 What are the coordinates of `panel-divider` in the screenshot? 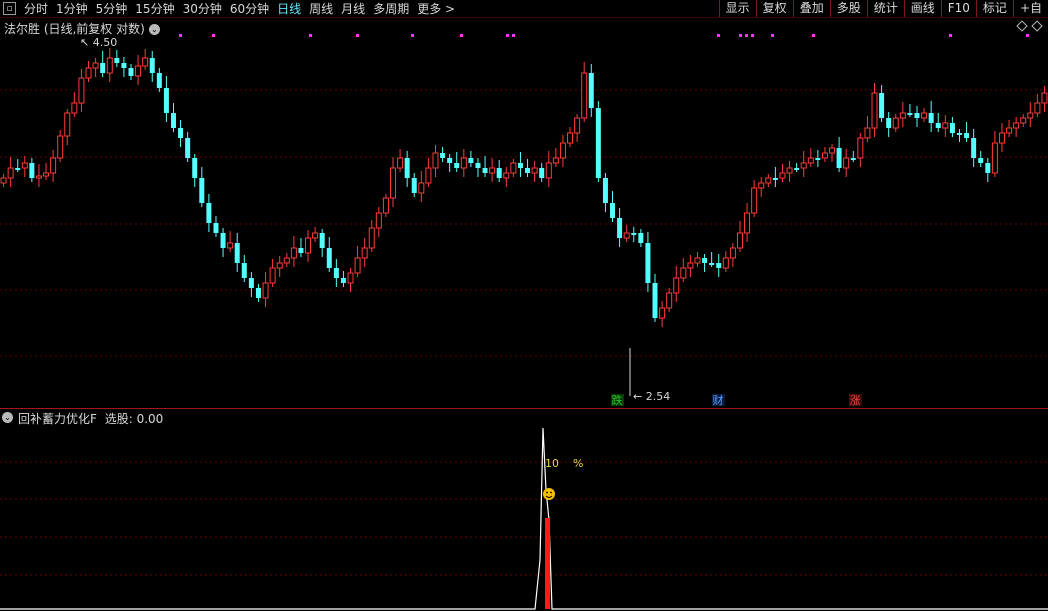 It's located at (524, 408).